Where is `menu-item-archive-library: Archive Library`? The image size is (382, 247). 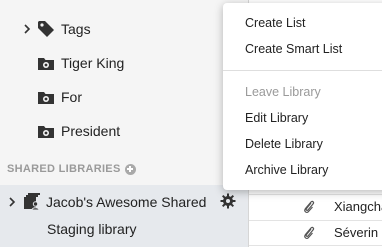 menu-item-archive-library: Archive Library is located at coordinates (286, 170).